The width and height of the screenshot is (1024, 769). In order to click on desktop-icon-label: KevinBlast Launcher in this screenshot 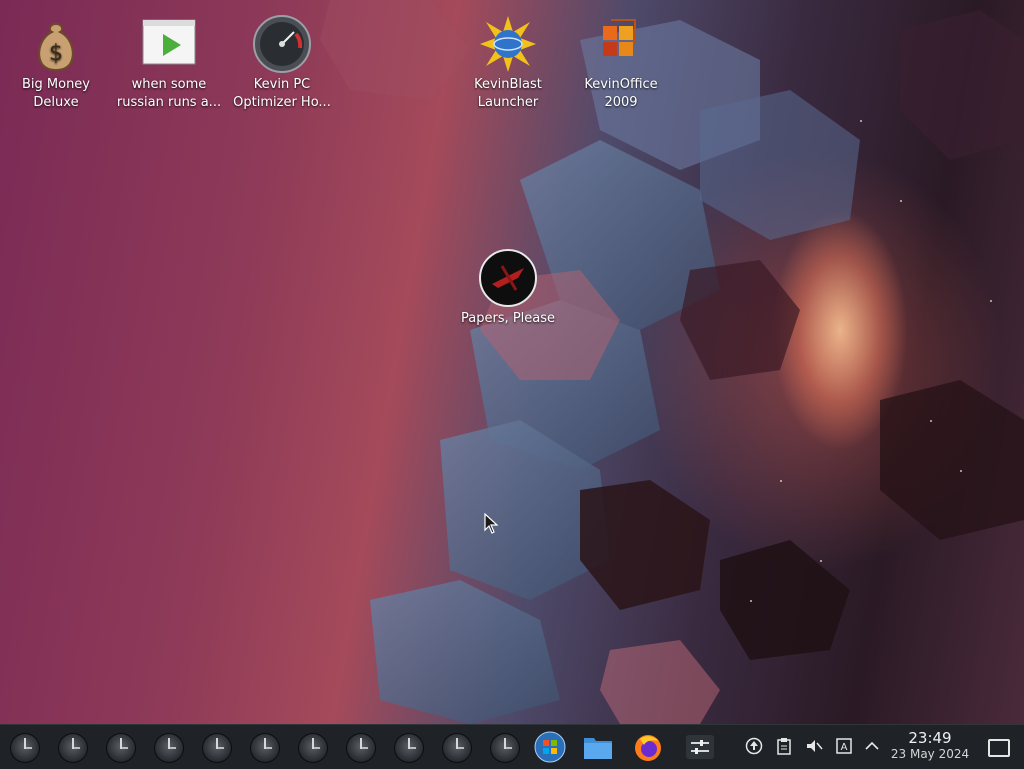, I will do `click(508, 93)`.